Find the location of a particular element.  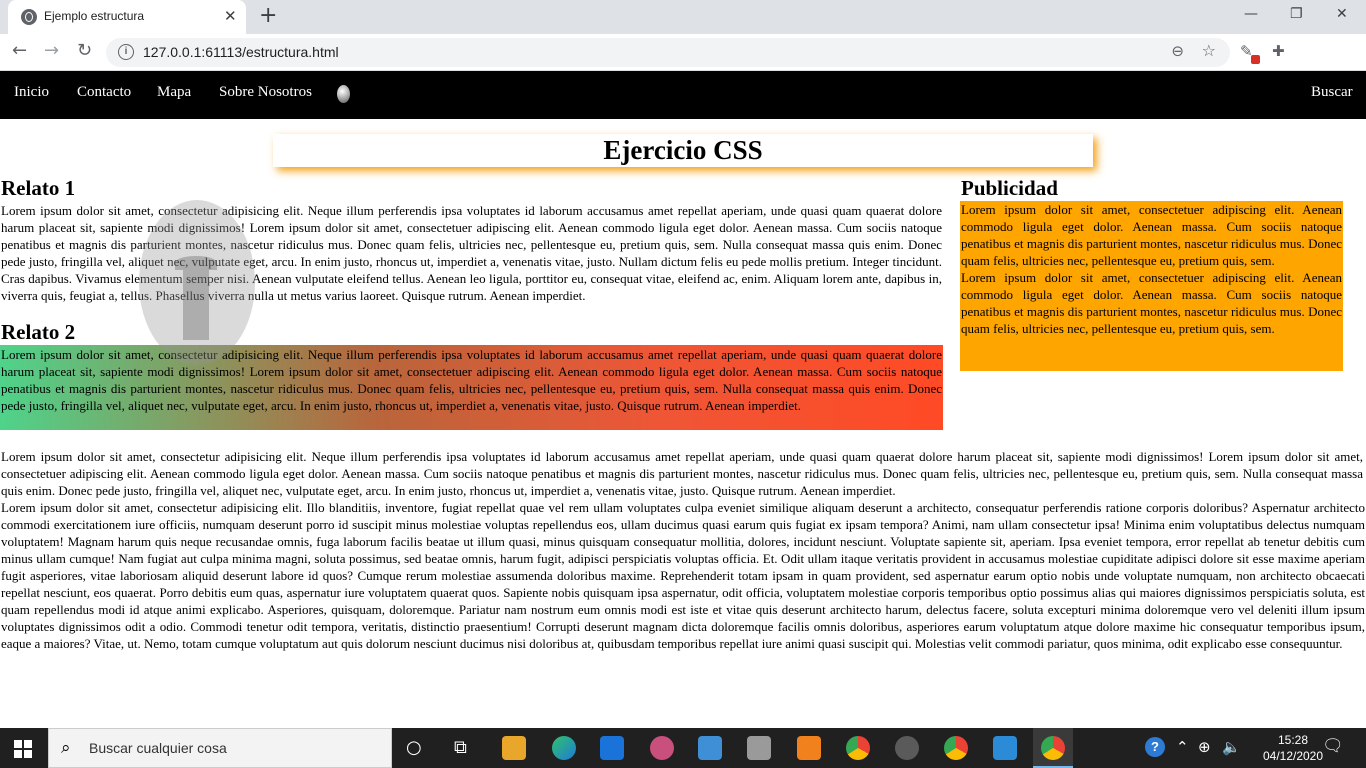

clock-time: 15:28 is located at coordinates (1293, 740).